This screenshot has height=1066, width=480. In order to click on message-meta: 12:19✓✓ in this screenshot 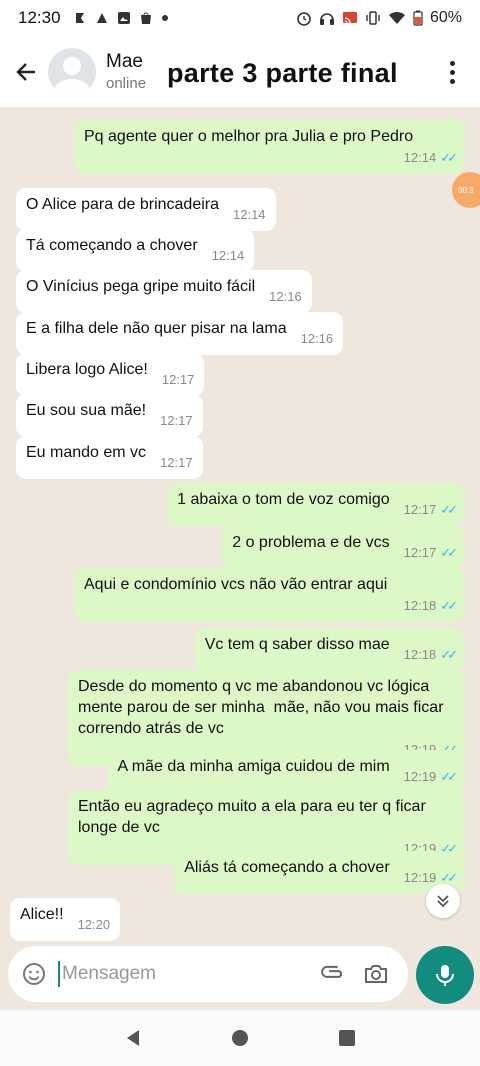, I will do `click(430, 776)`.